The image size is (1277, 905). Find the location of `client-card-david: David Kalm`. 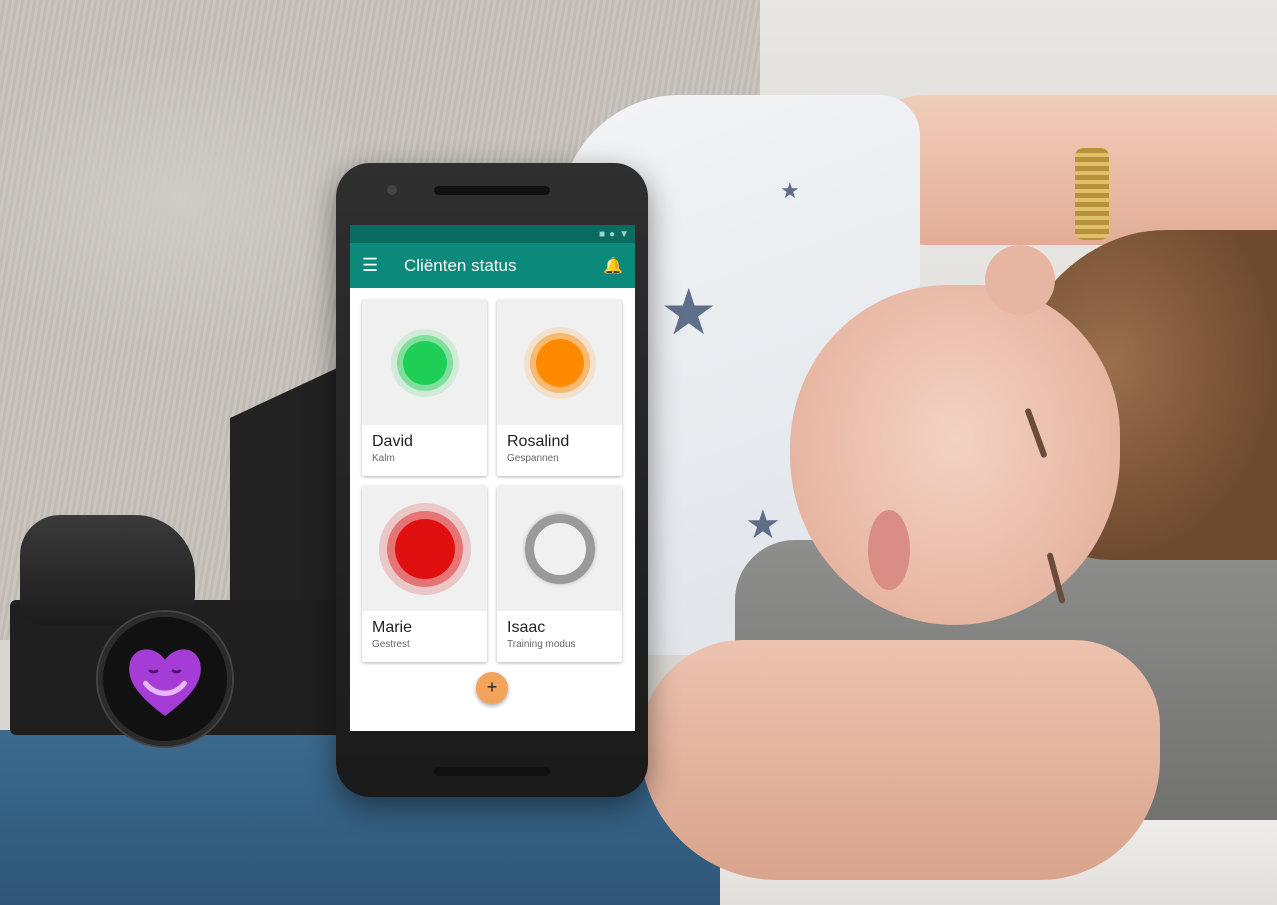

client-card-david: David Kalm is located at coordinates (424, 388).